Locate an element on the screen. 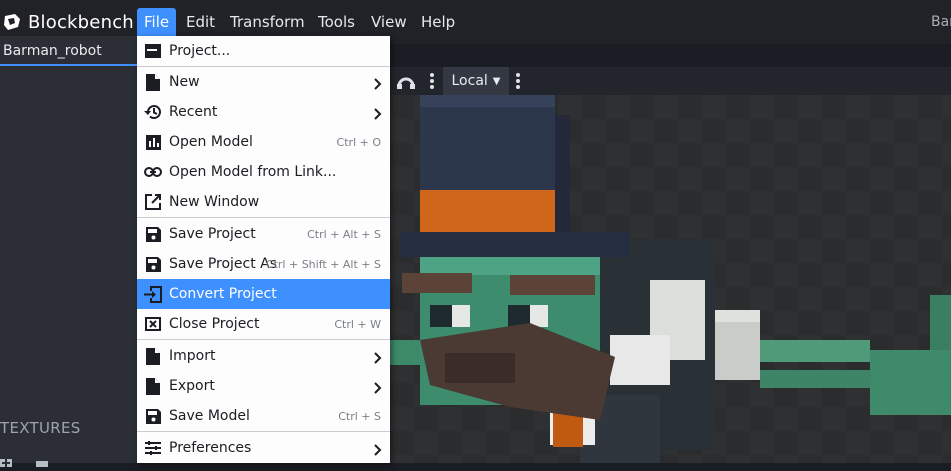  new-file-icon is located at coordinates (153, 82).